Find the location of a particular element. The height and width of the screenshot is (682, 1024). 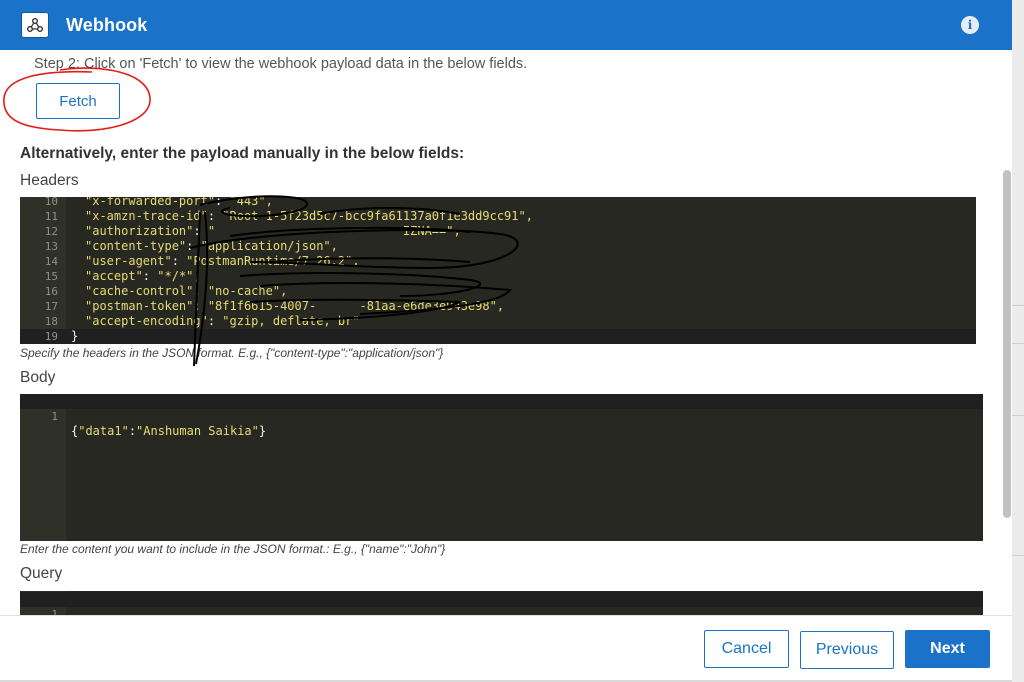

header-key: "cache-control" is located at coordinates (139, 291).